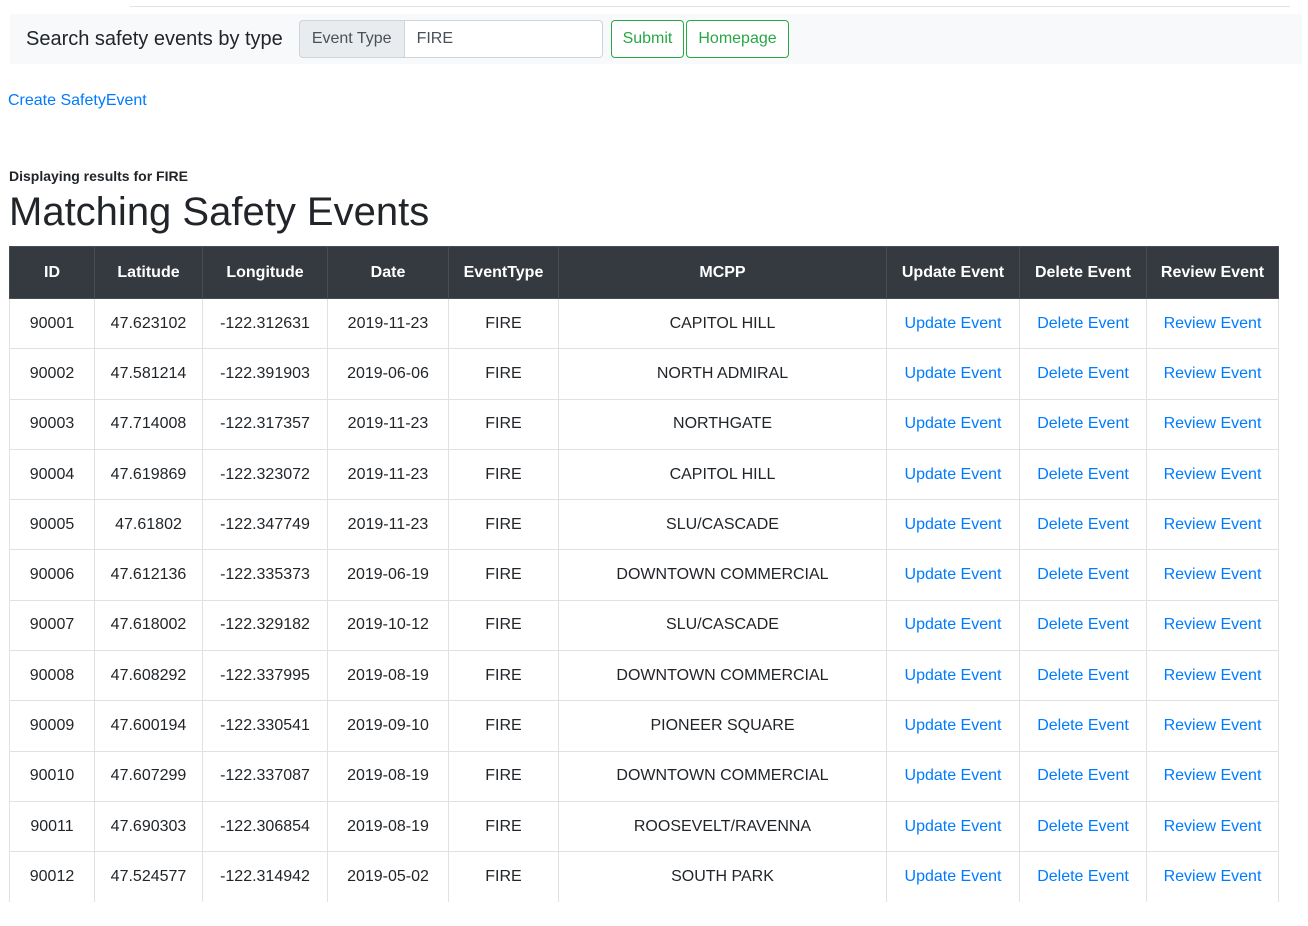 The width and height of the screenshot is (1308, 926). I want to click on cell-id: 90007, so click(52, 625).